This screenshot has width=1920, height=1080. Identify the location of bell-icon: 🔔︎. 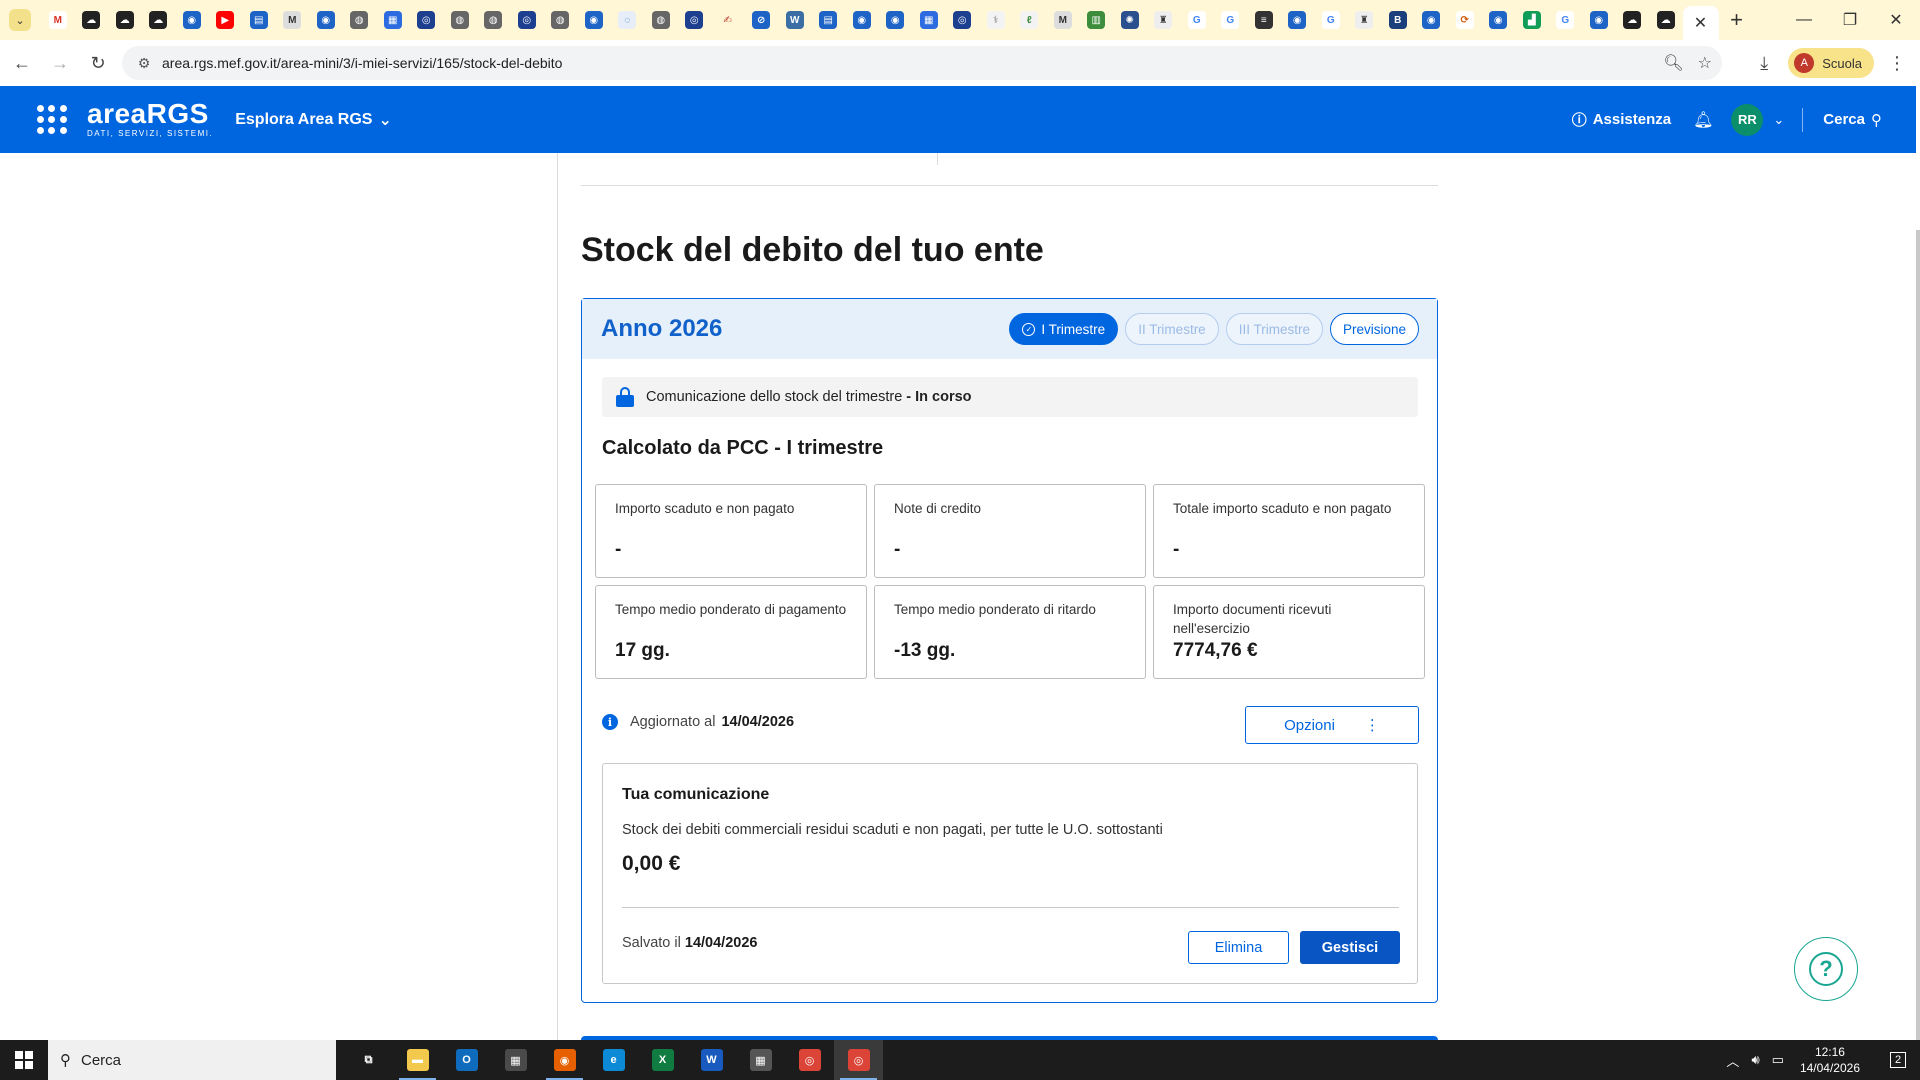
(1703, 120).